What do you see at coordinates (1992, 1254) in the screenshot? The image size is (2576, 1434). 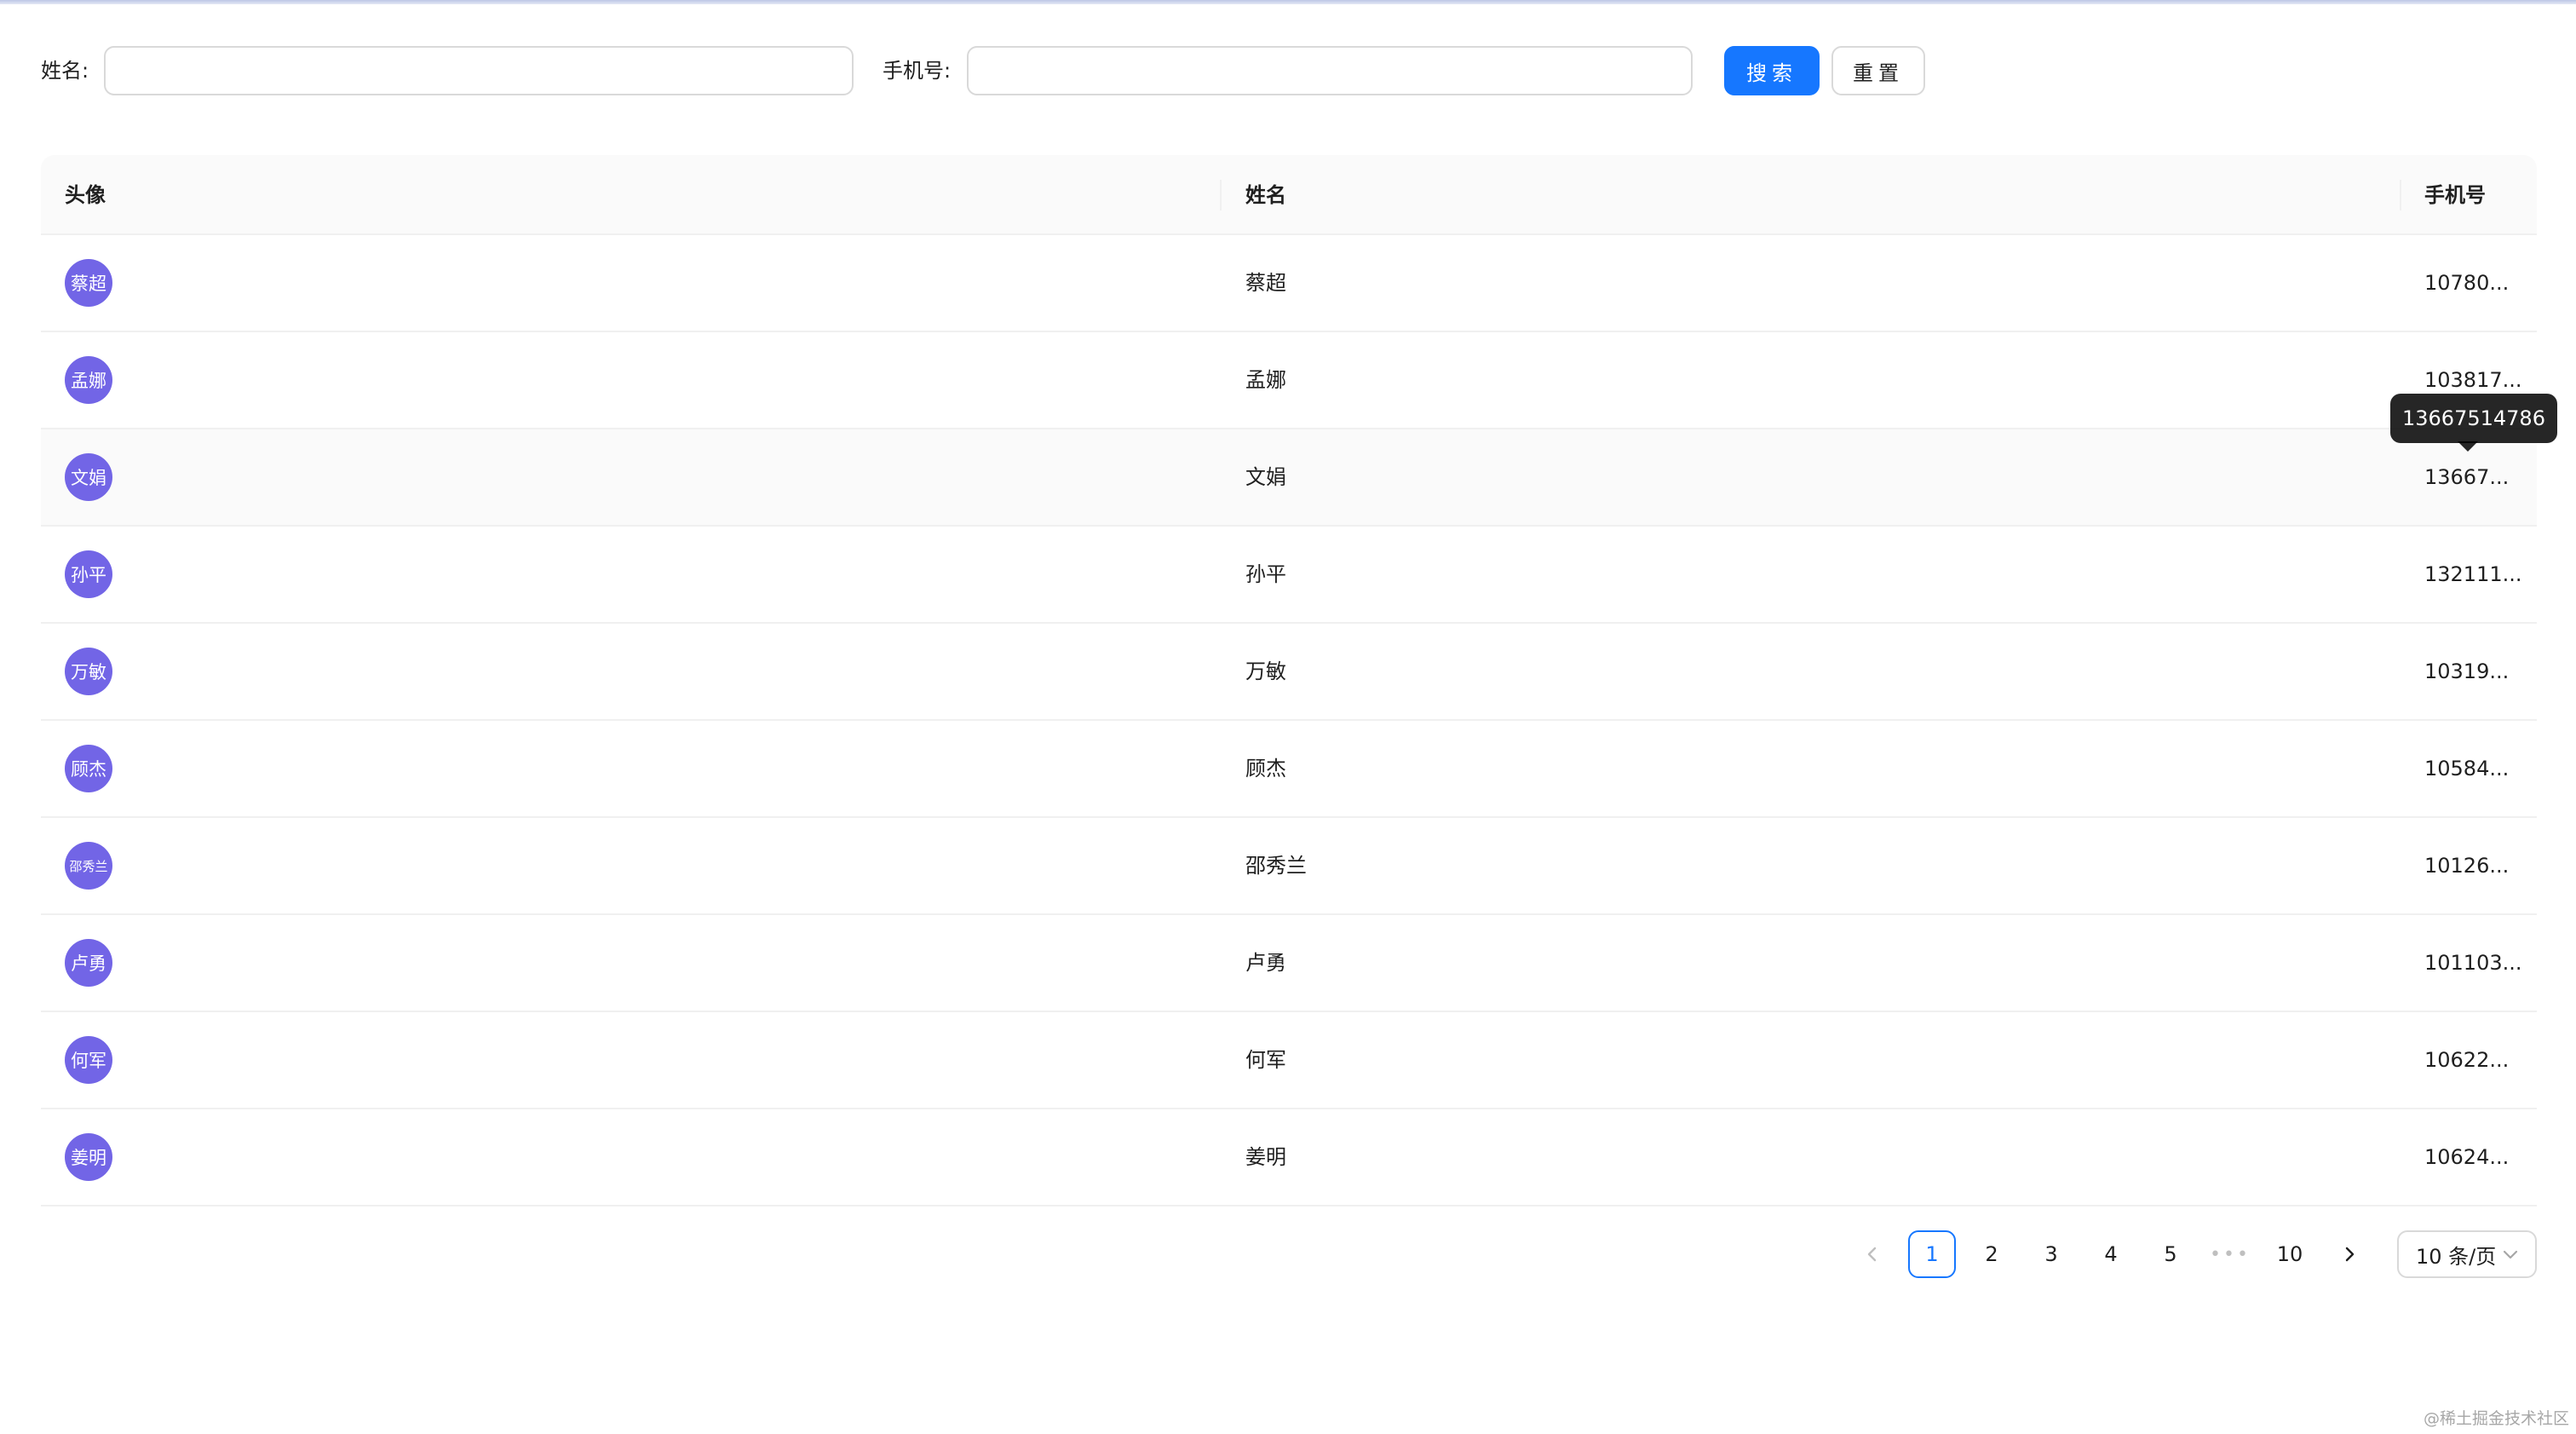 I see `page-2-button: 2` at bounding box center [1992, 1254].